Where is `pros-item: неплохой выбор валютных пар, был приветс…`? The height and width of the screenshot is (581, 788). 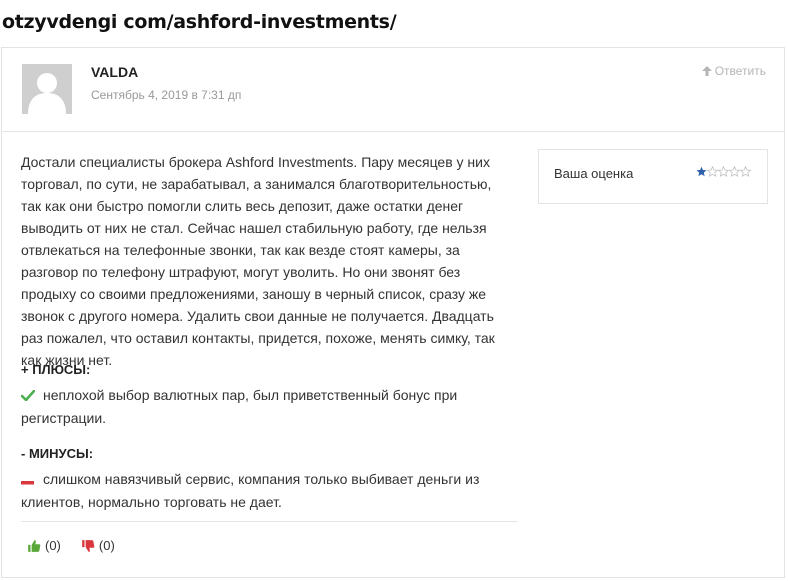
pros-item: неплохой выбор валютных пар, был приветс… is located at coordinates (265, 406).